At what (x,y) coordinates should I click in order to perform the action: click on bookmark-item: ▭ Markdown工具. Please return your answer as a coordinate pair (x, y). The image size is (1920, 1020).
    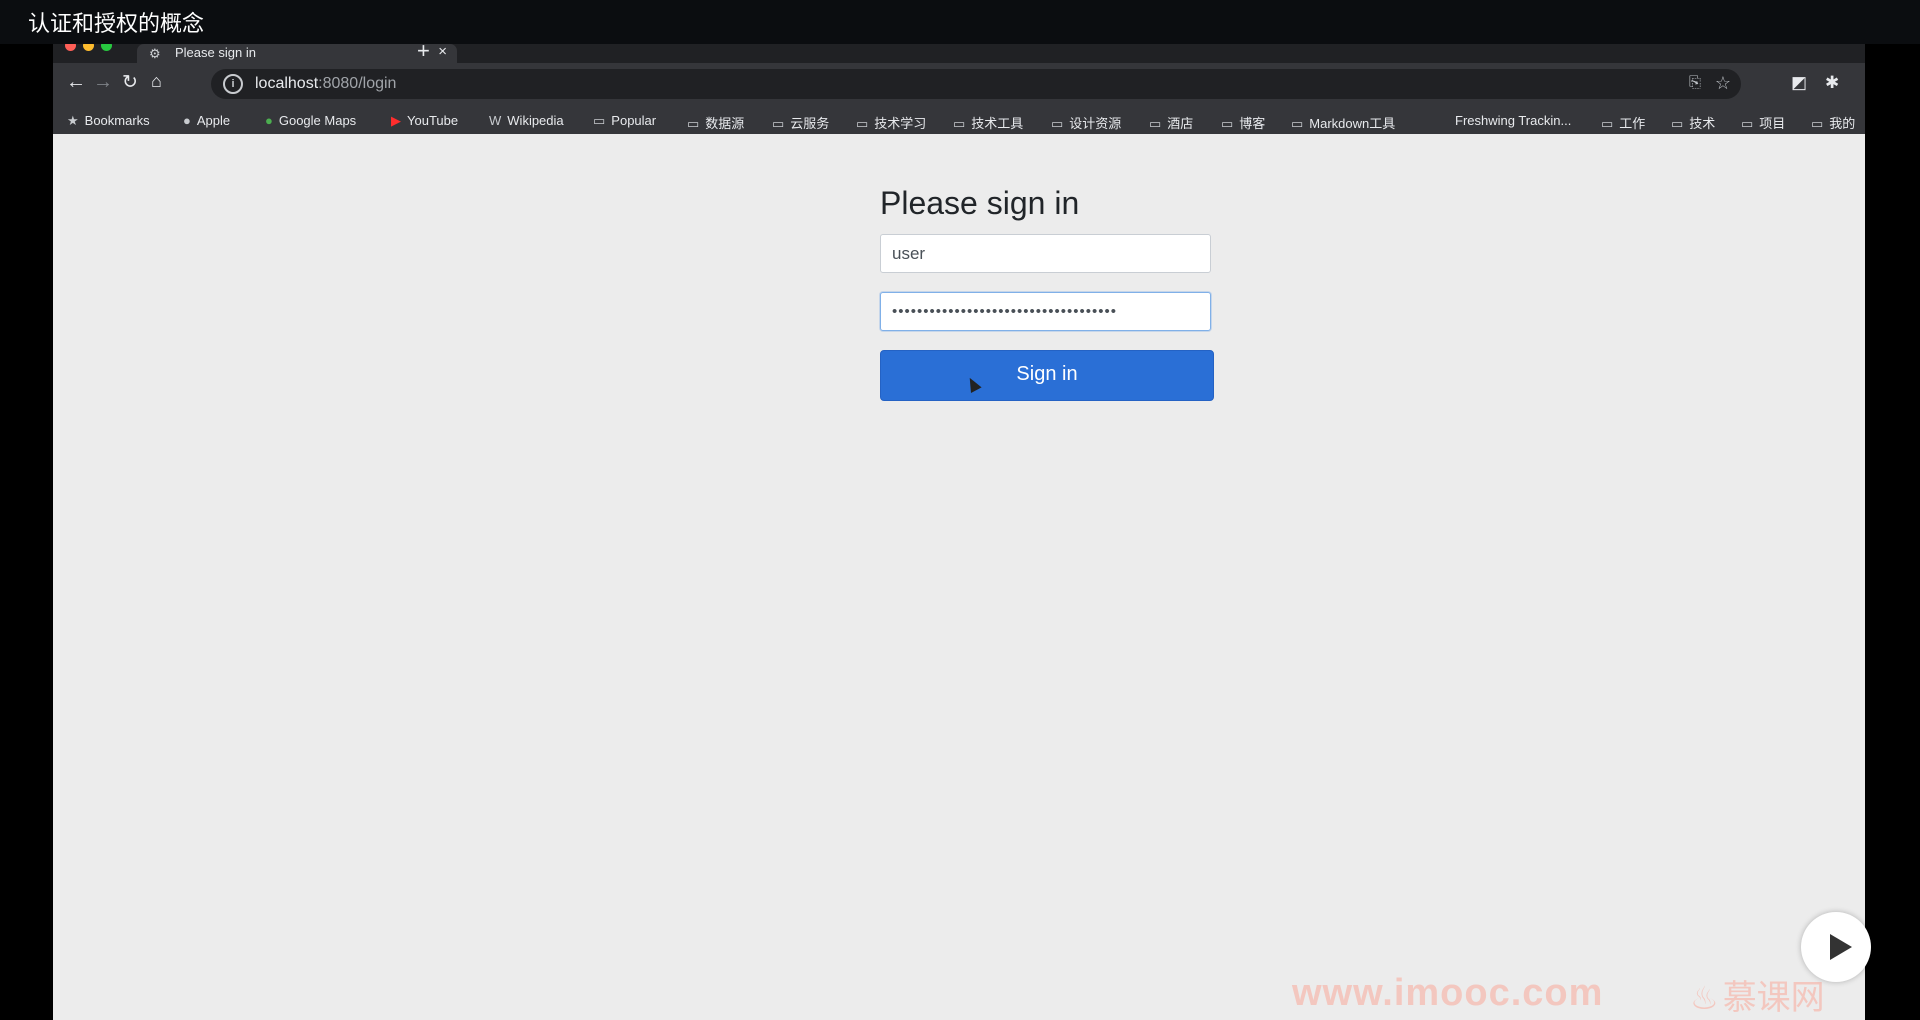
    Looking at the image, I should click on (1343, 122).